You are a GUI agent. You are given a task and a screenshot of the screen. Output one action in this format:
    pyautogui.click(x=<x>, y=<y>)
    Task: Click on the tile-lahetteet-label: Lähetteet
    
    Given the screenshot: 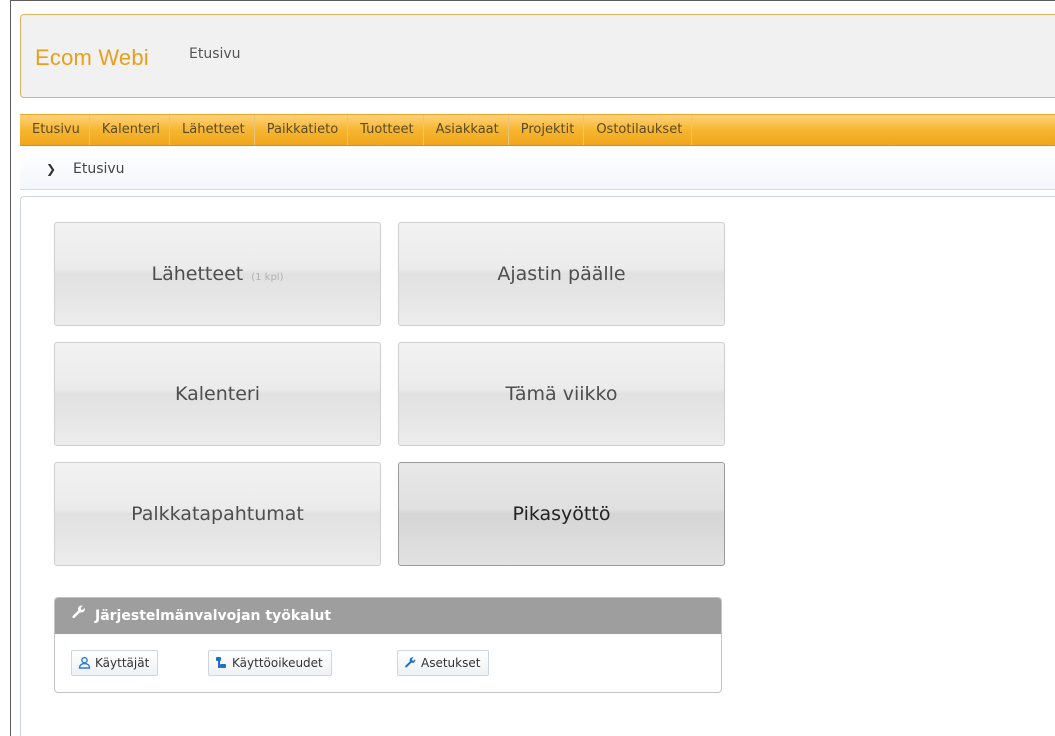 What is the action you would take?
    pyautogui.click(x=197, y=274)
    